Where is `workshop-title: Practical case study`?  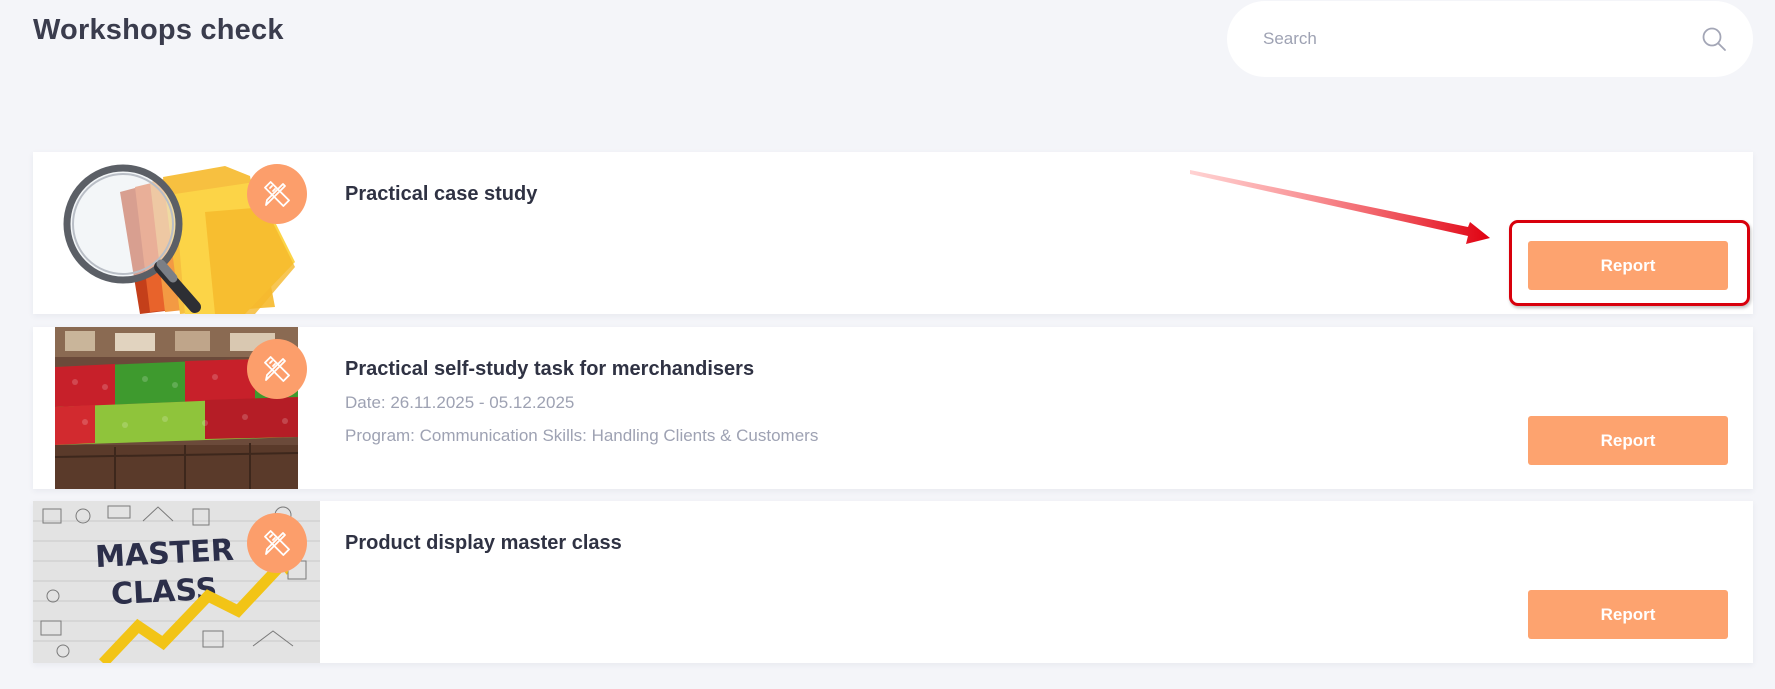
workshop-title: Practical case study is located at coordinates (441, 194).